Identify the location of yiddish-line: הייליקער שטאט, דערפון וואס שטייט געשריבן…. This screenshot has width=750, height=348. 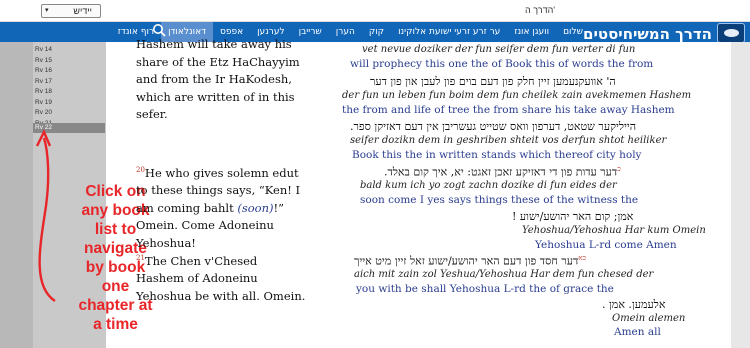
(493, 126).